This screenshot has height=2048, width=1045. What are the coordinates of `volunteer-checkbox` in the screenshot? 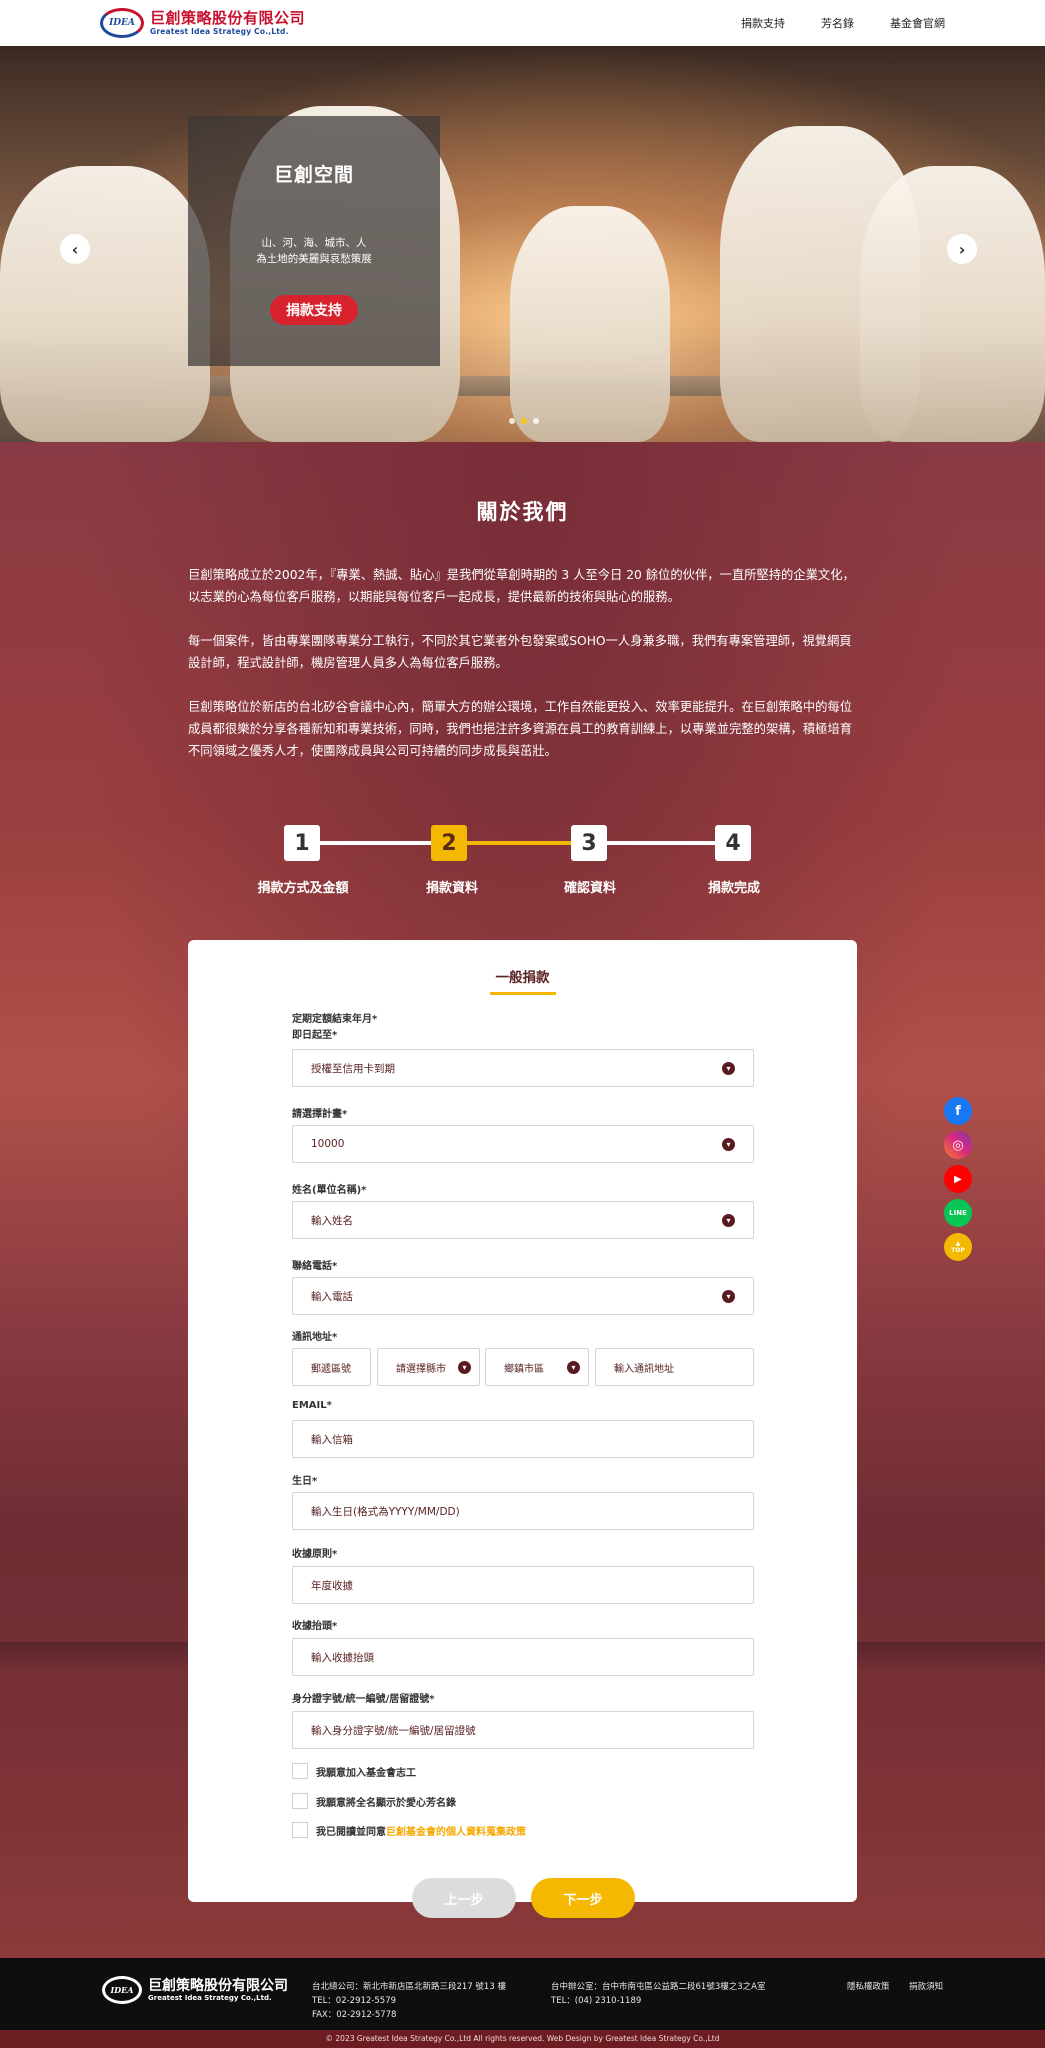 It's located at (300, 1771).